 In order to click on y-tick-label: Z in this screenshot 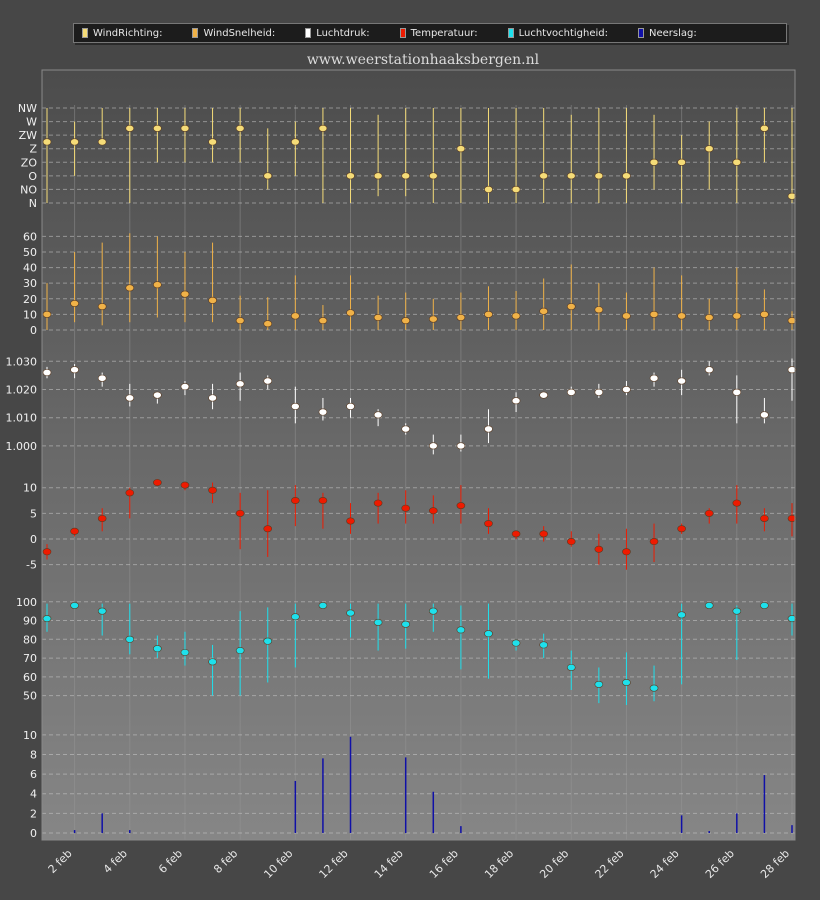, I will do `click(33, 149)`.